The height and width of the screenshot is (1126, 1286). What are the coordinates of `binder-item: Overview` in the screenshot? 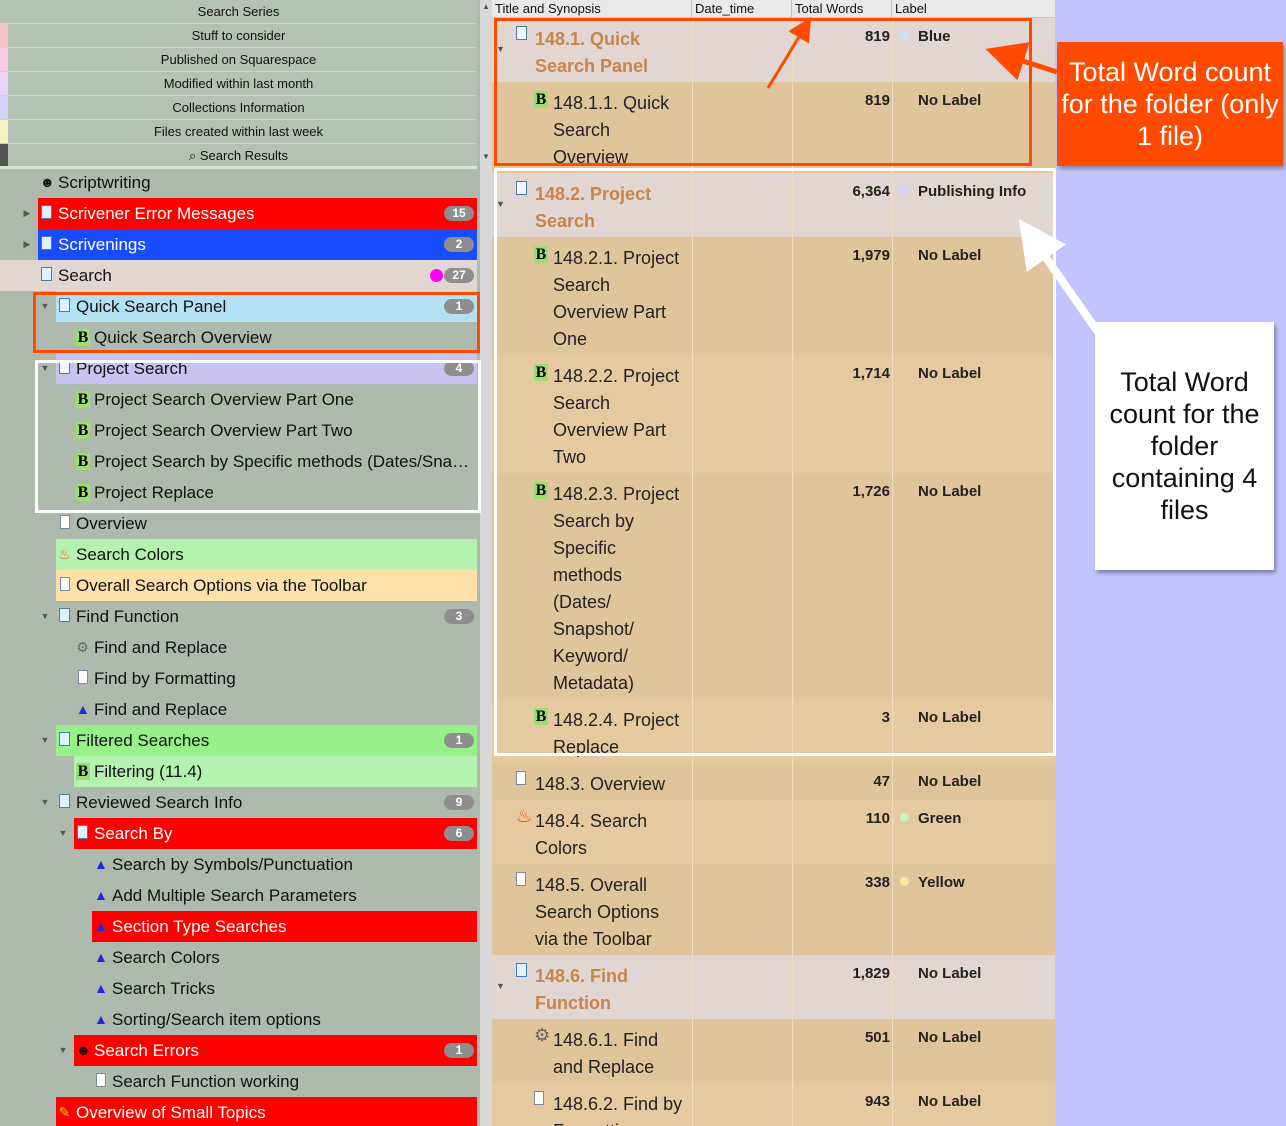 It's located at (238, 523).